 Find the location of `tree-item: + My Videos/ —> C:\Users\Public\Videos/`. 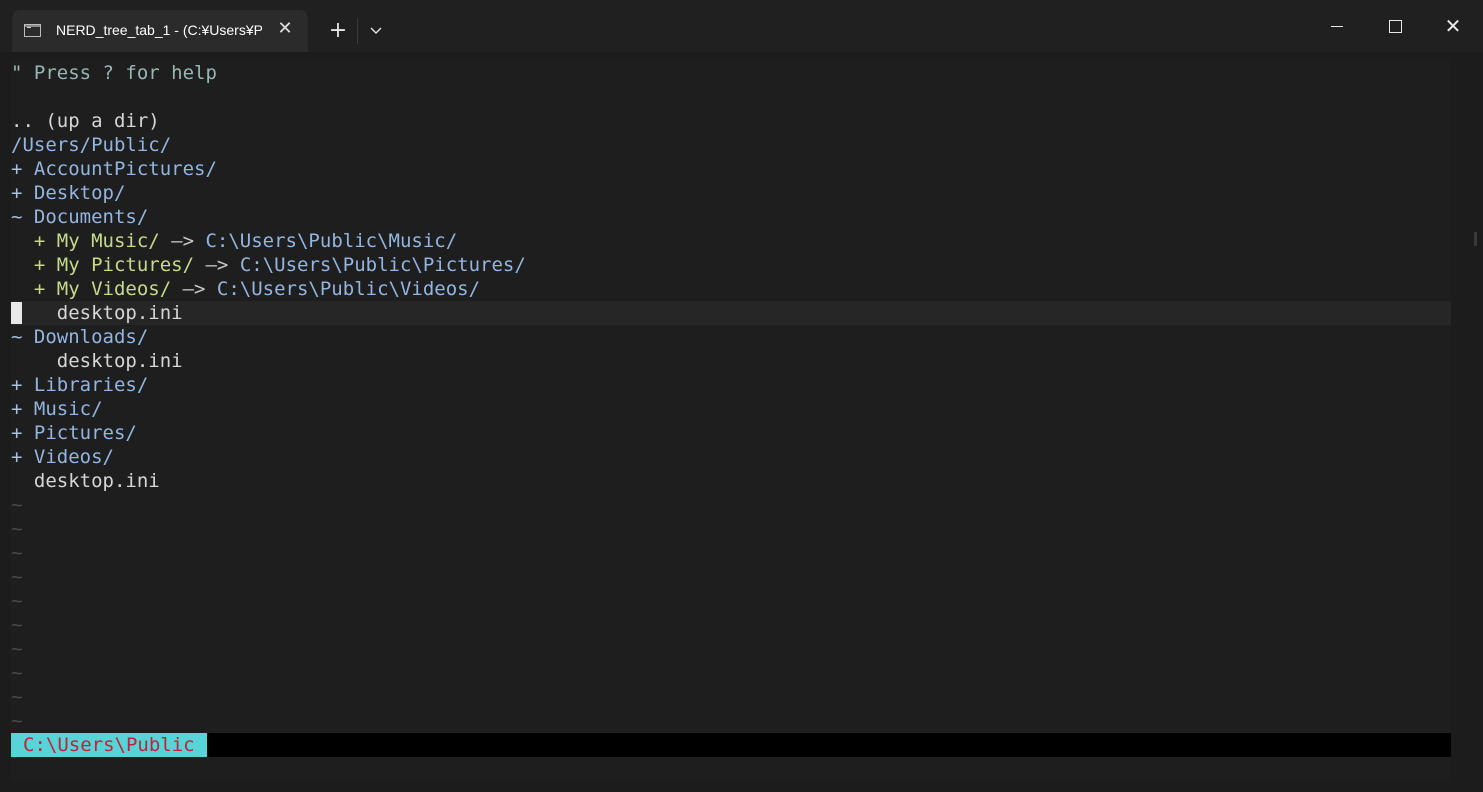

tree-item: + My Videos/ —> C:\Users\Public\Videos/ is located at coordinates (731, 289).